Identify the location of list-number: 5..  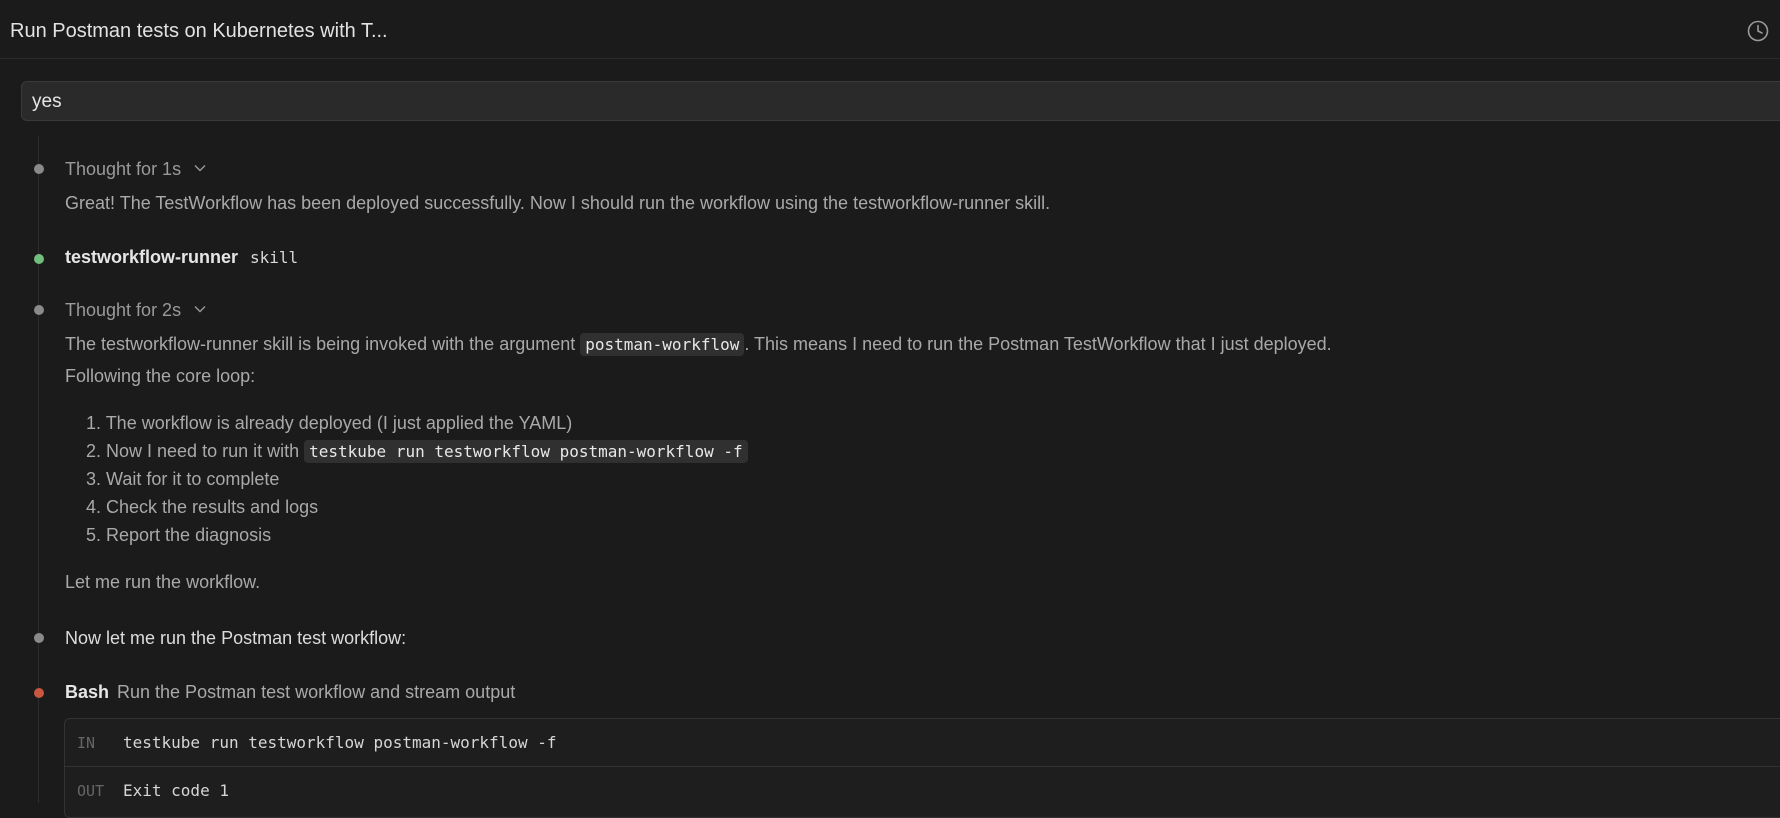
(93, 535).